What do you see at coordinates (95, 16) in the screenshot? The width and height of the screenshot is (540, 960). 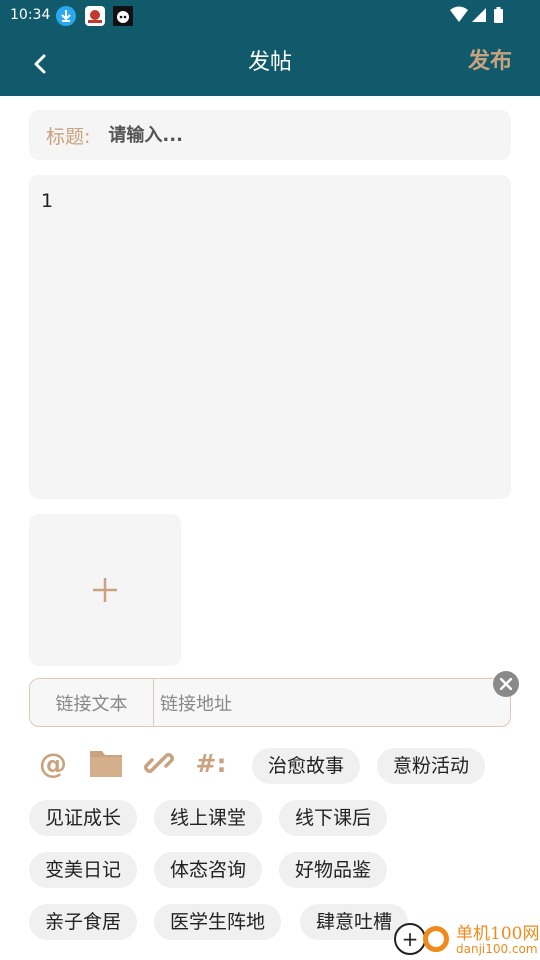 I see `app-icon` at bounding box center [95, 16].